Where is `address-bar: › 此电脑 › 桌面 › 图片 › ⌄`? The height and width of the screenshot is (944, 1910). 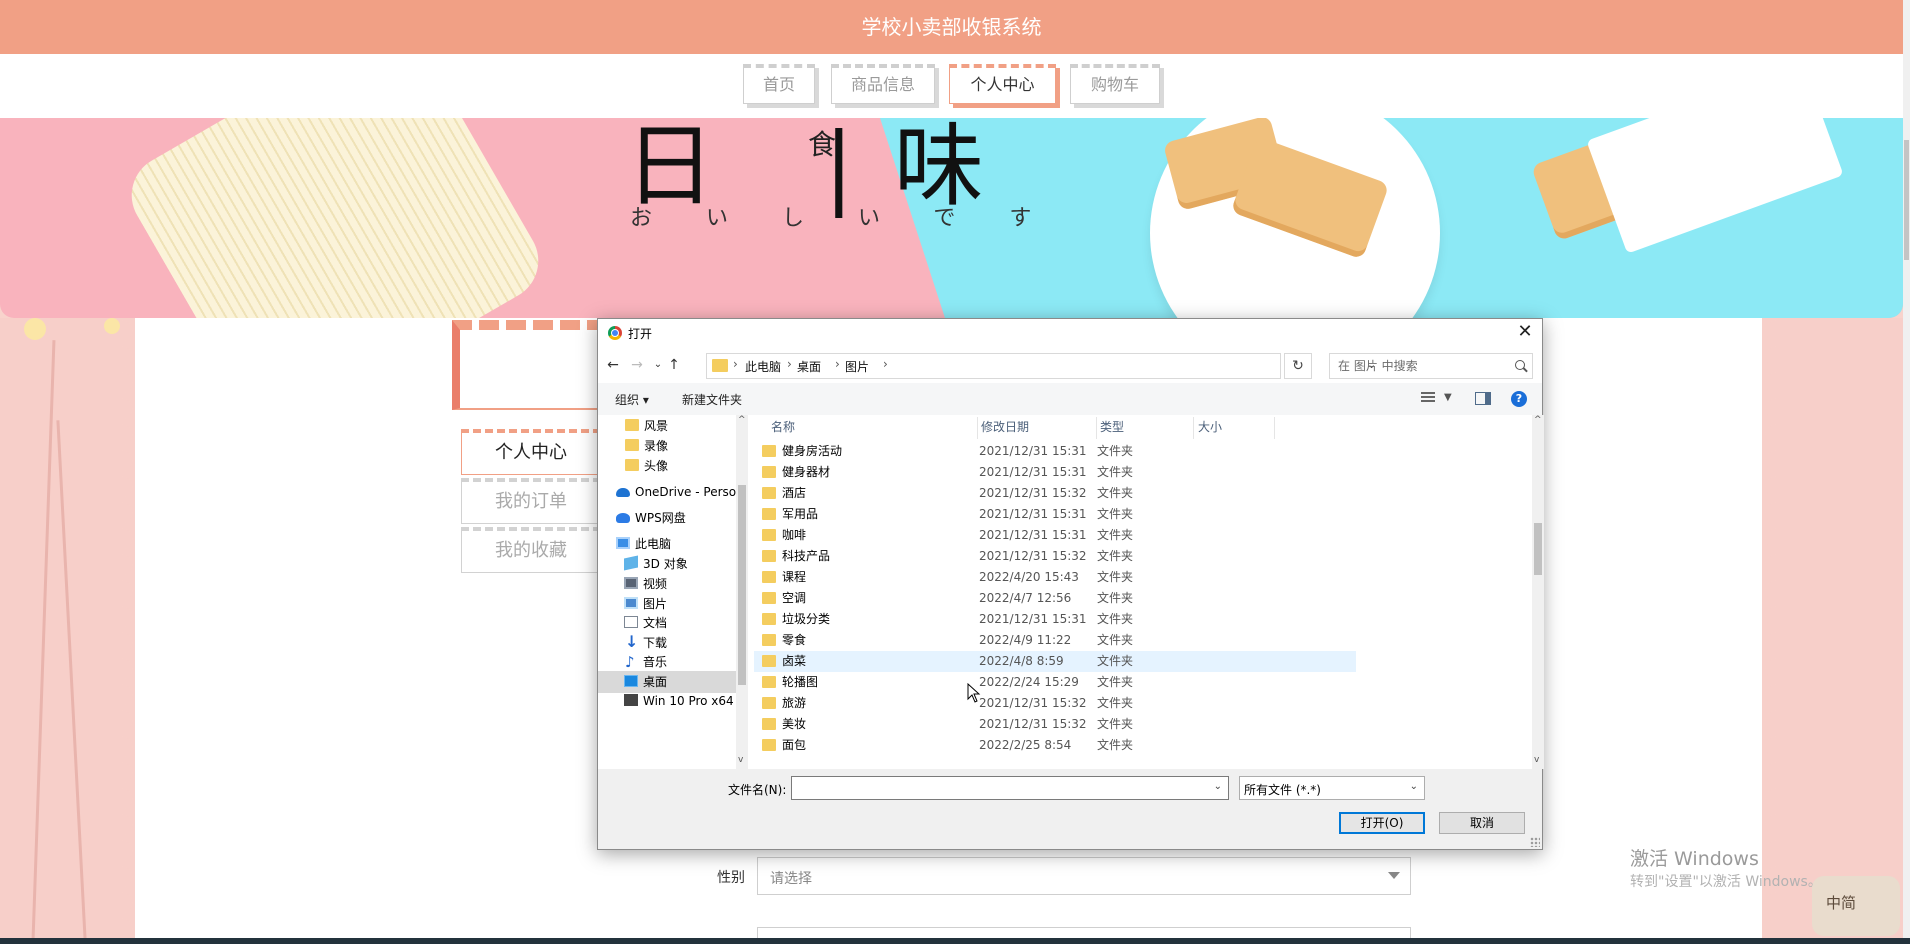 address-bar: › 此电脑 › 桌面 › 图片 › ⌄ is located at coordinates (1041, 366).